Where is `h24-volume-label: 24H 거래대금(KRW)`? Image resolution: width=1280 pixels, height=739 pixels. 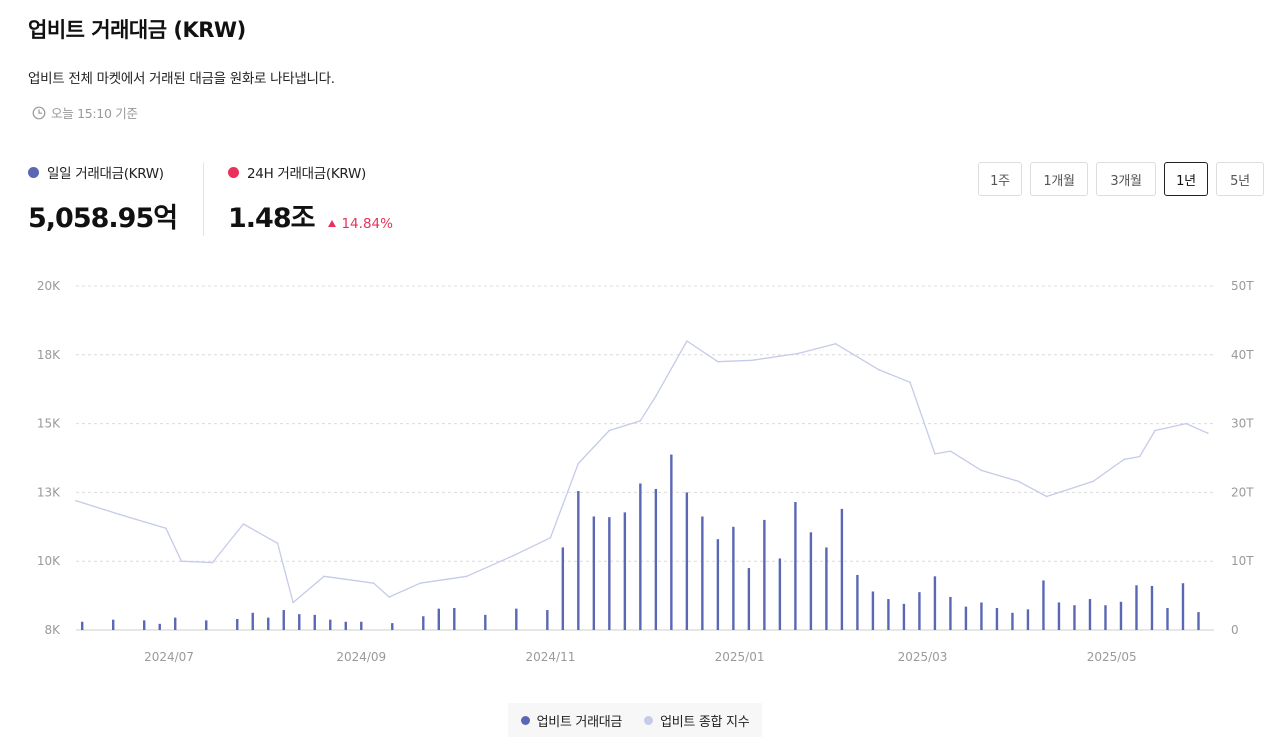 h24-volume-label: 24H 거래대금(KRW) is located at coordinates (306, 174).